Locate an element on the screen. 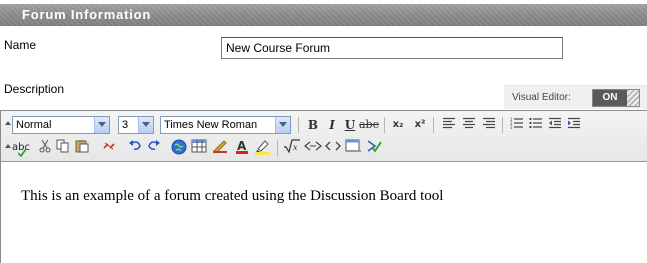 The width and height of the screenshot is (647, 263). font-family-select: Times New Roman is located at coordinates (225, 125).